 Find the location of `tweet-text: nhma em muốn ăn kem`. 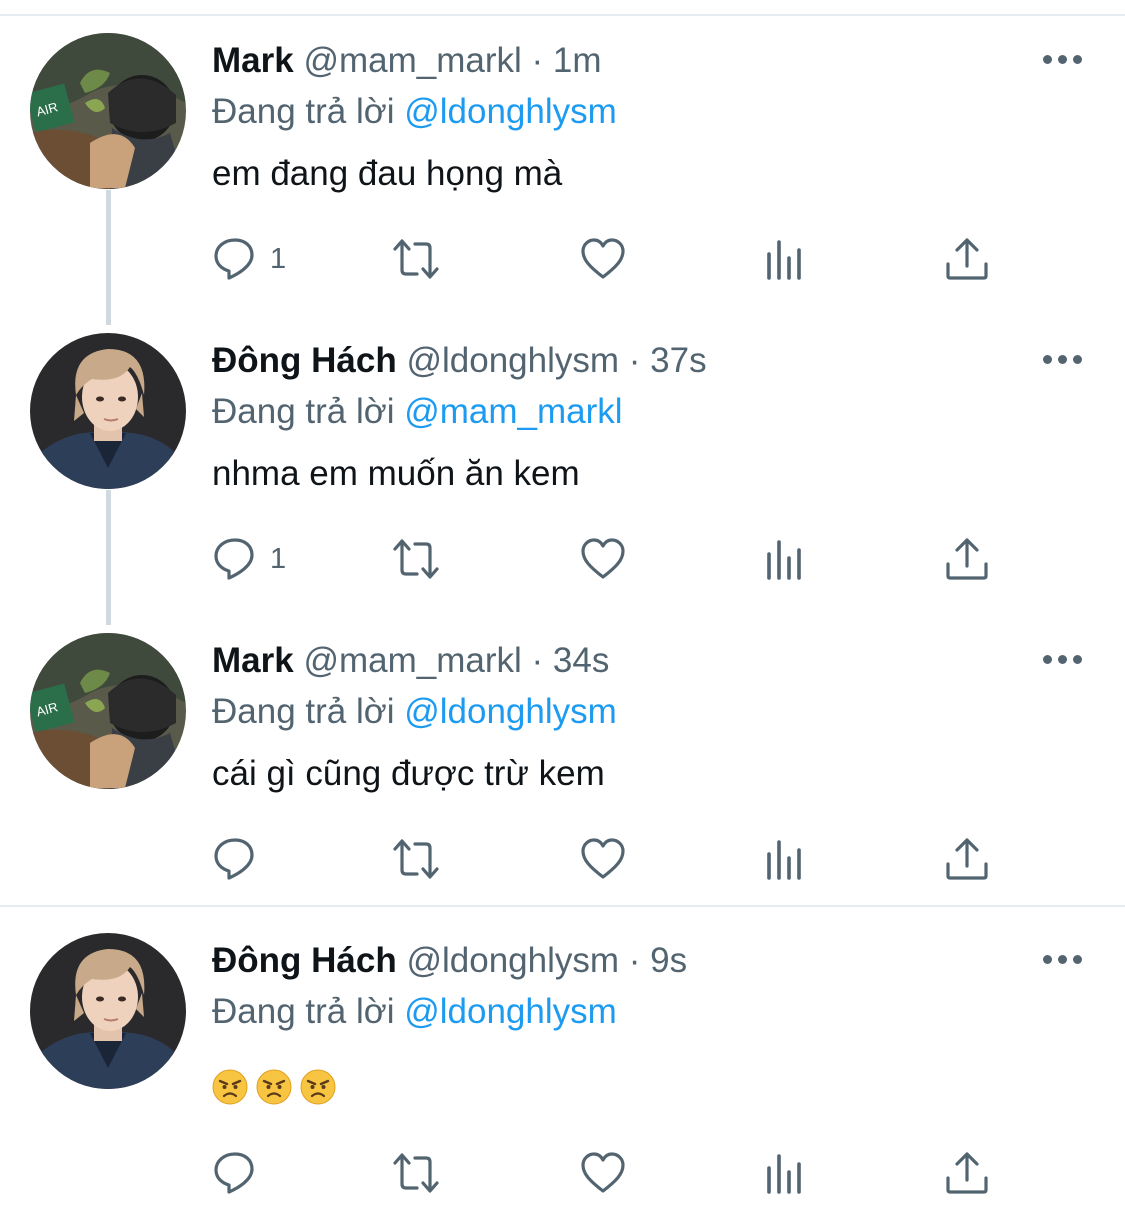

tweet-text: nhma em muốn ăn kem is located at coordinates (396, 473).